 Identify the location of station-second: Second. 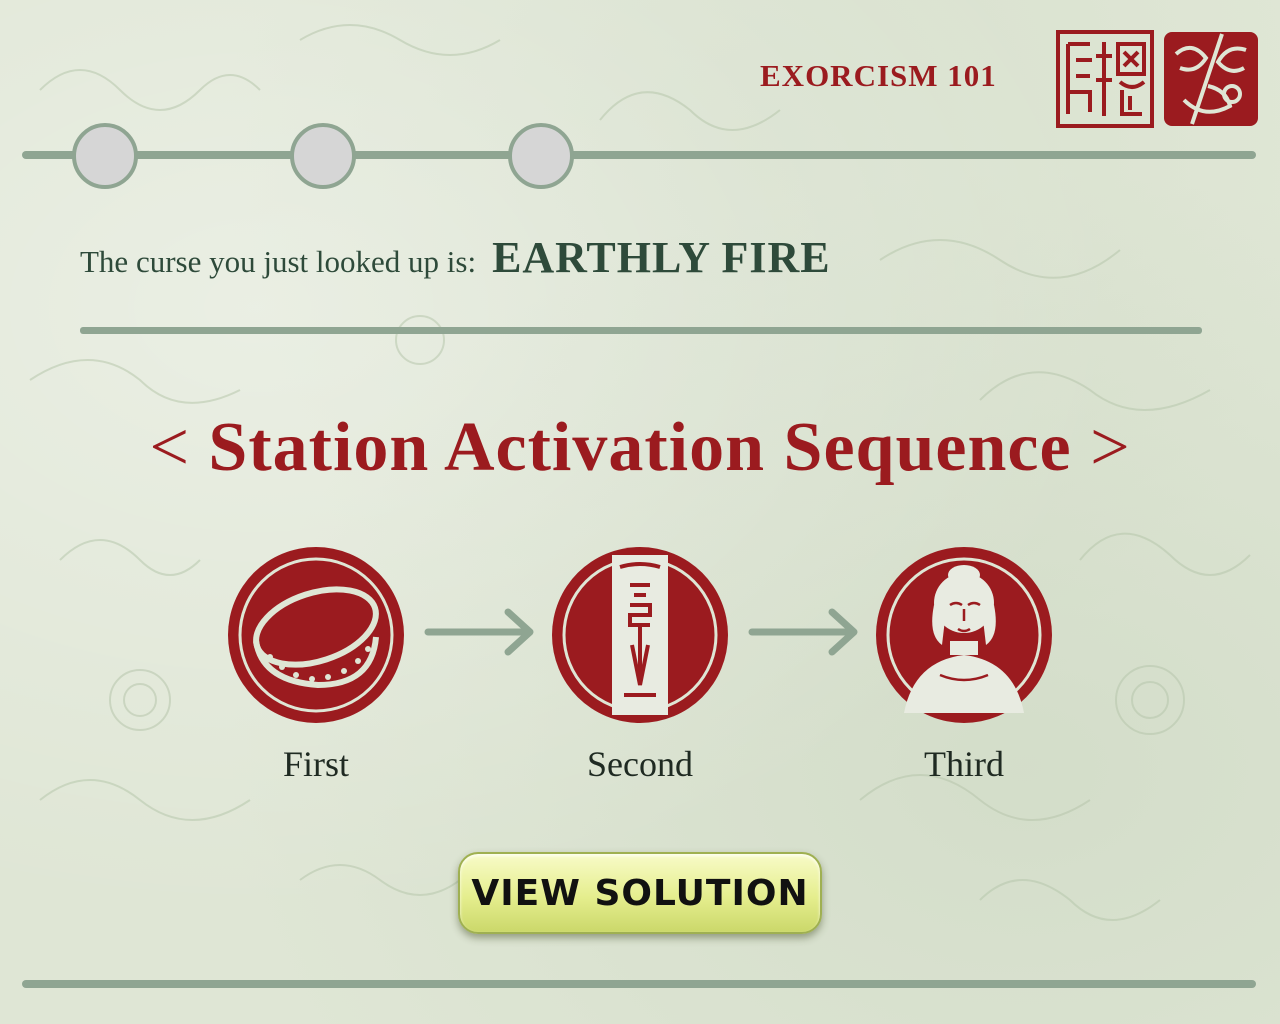
(640, 665).